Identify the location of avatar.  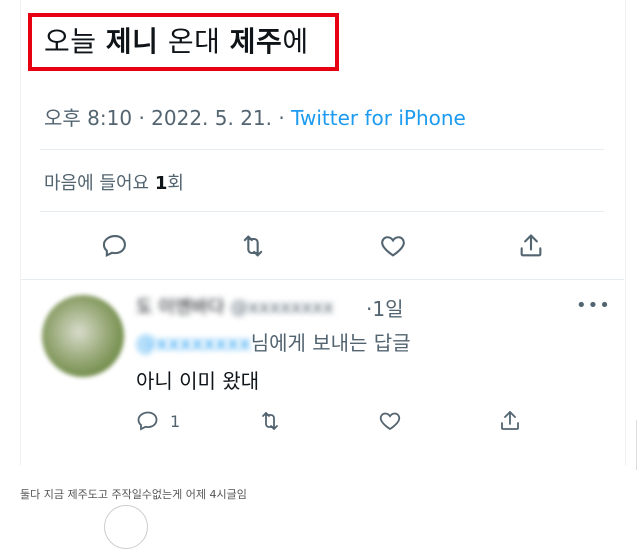
(83, 336).